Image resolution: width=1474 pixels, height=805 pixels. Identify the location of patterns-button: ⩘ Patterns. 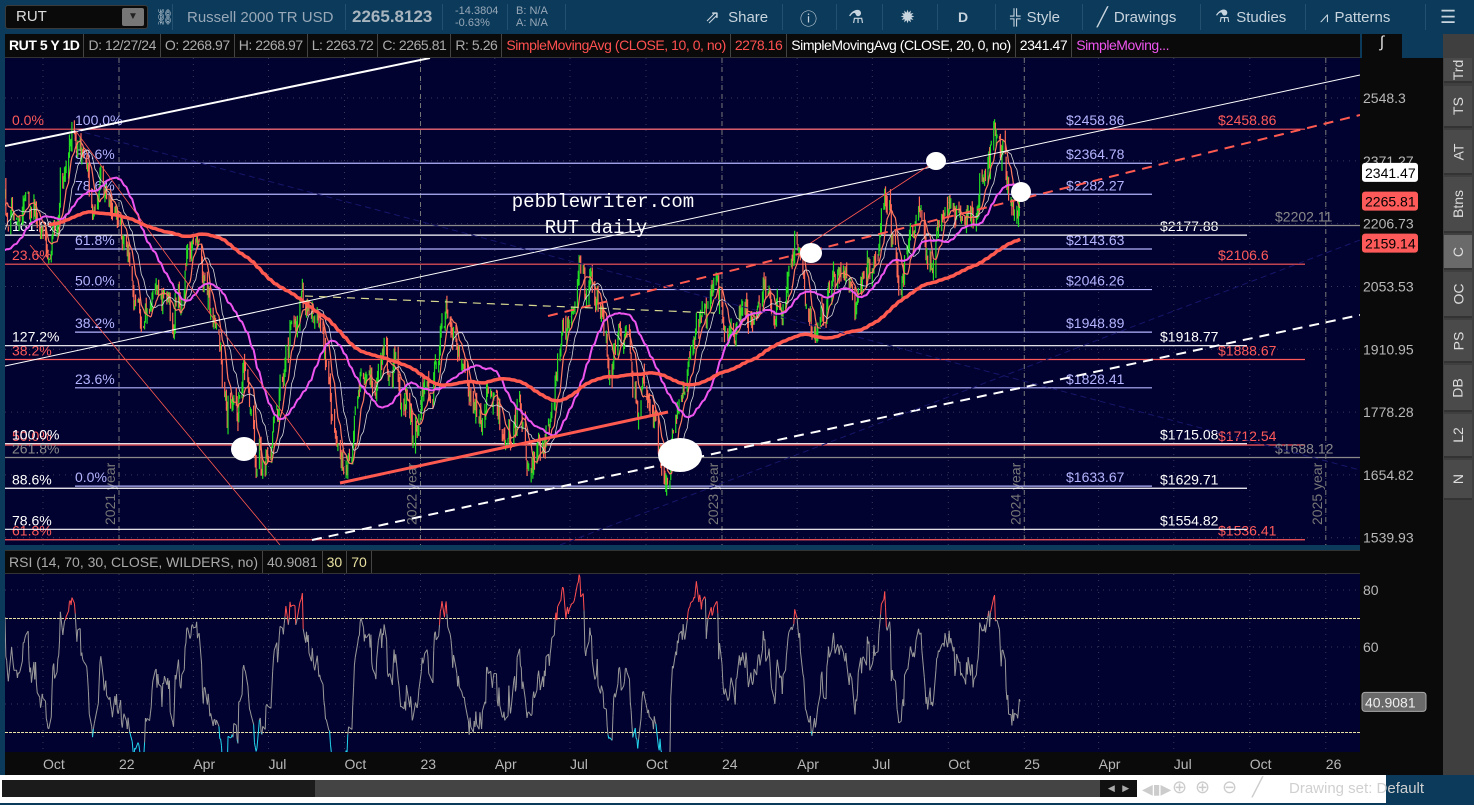
(1355, 17).